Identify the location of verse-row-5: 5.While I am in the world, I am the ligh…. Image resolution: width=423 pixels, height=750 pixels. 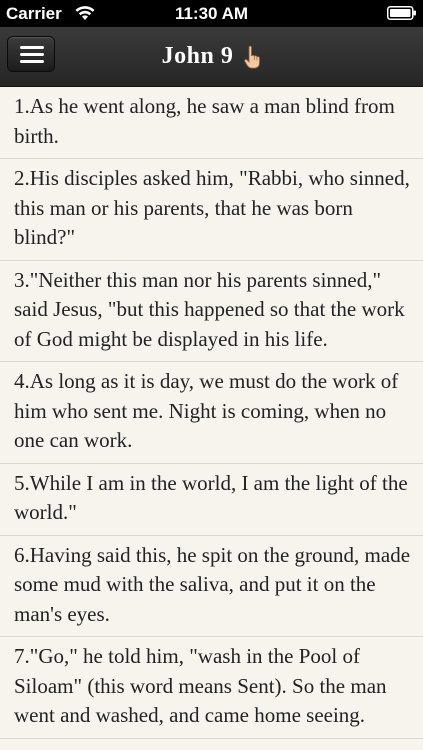
(211, 499).